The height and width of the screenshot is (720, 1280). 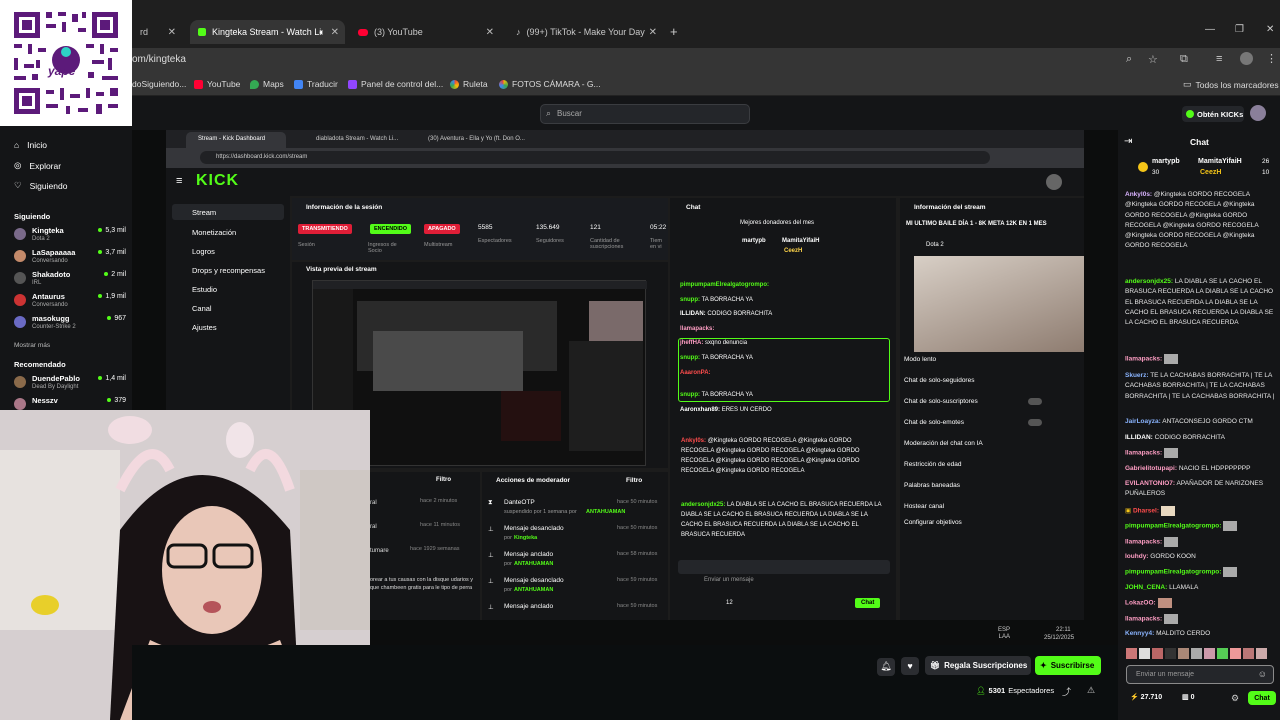 I want to click on bookmark-traducir: Traducir, so click(x=316, y=84).